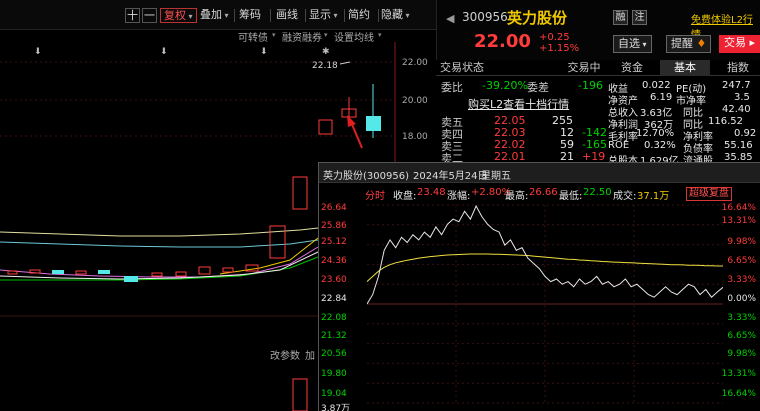 The image size is (760, 411). I want to click on popup-stock-name: 英力股份(300956), so click(366, 176).